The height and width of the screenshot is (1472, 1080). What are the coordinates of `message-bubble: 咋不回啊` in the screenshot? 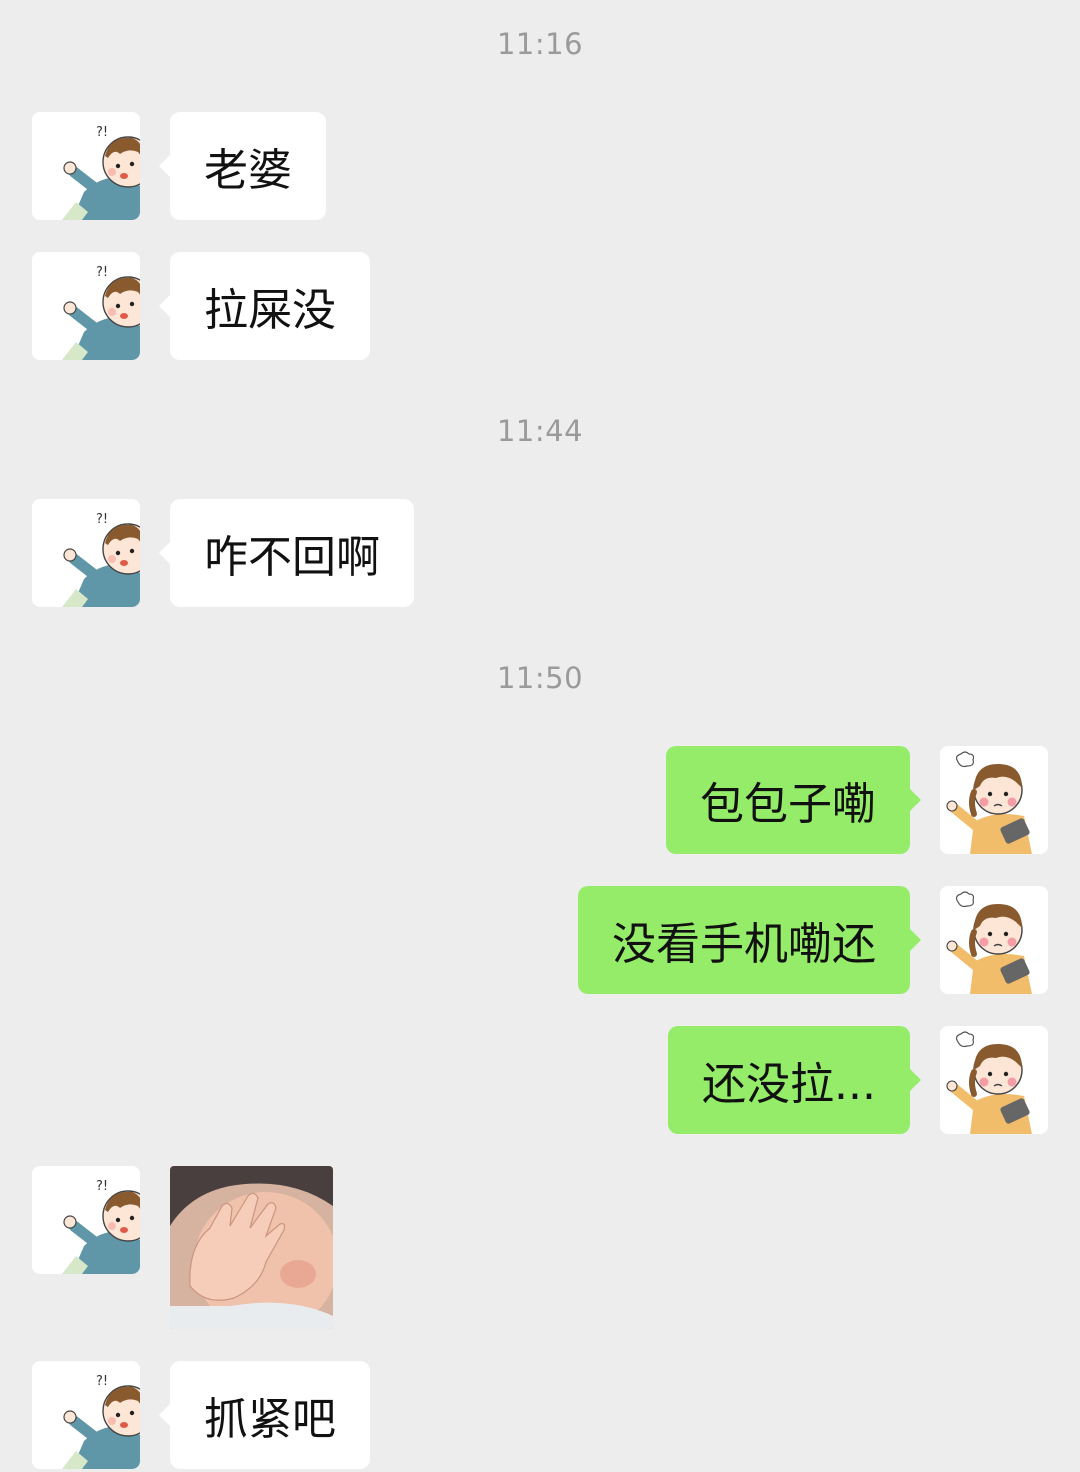 It's located at (286, 553).